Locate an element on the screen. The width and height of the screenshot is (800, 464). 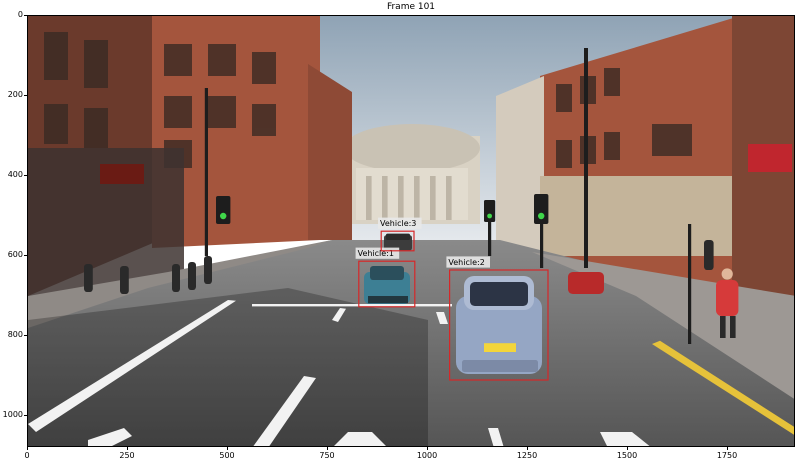
y-tick-label: 1000 is located at coordinates (12, 414).